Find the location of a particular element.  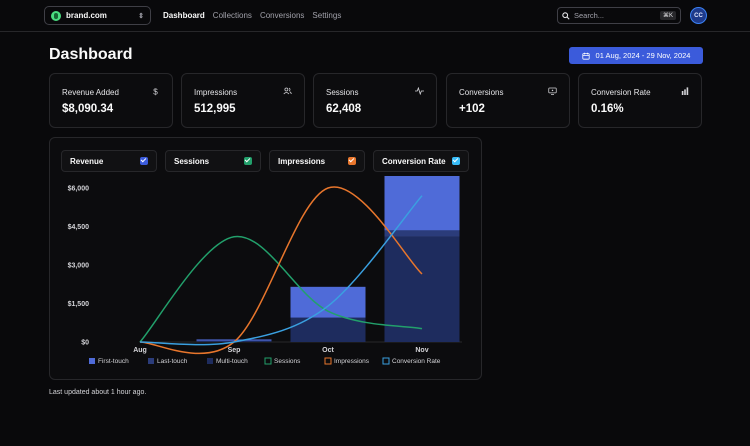

stat-card-sessions: Sessions 62,408 is located at coordinates (375, 100).